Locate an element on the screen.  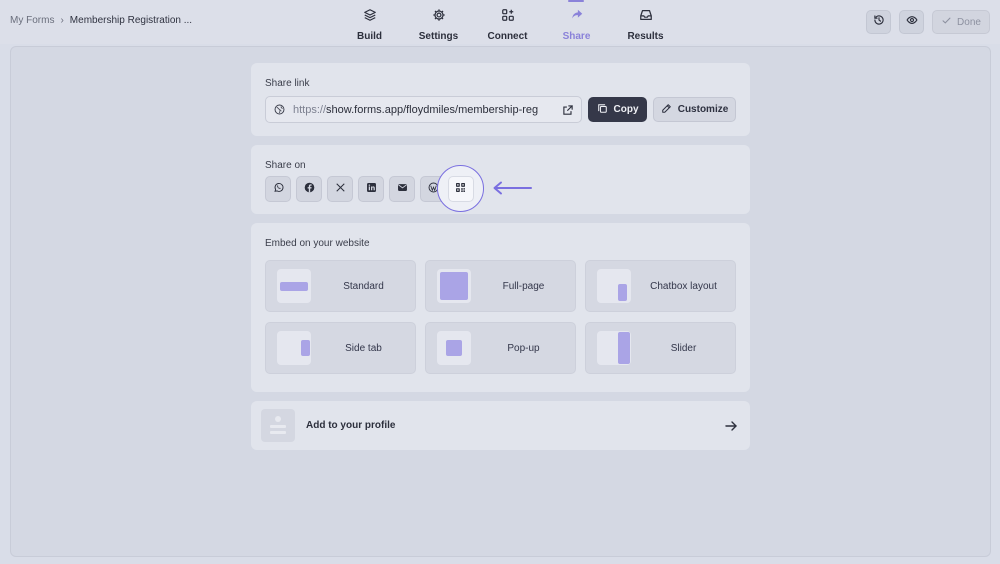
share-link-host: show.forms.app/floydmiles/membership-reg is located at coordinates (432, 109).